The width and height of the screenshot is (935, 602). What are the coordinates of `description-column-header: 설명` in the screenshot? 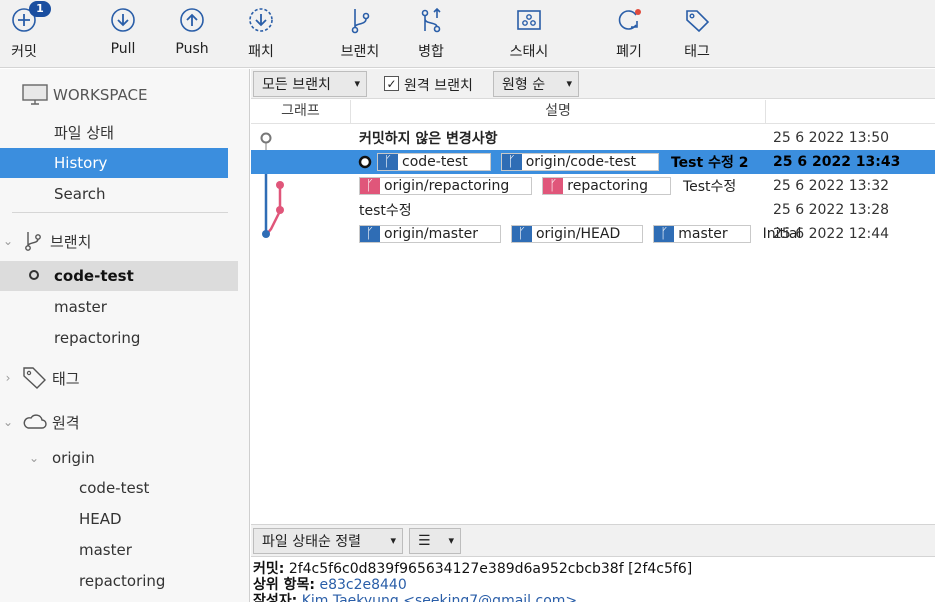 It's located at (558, 112).